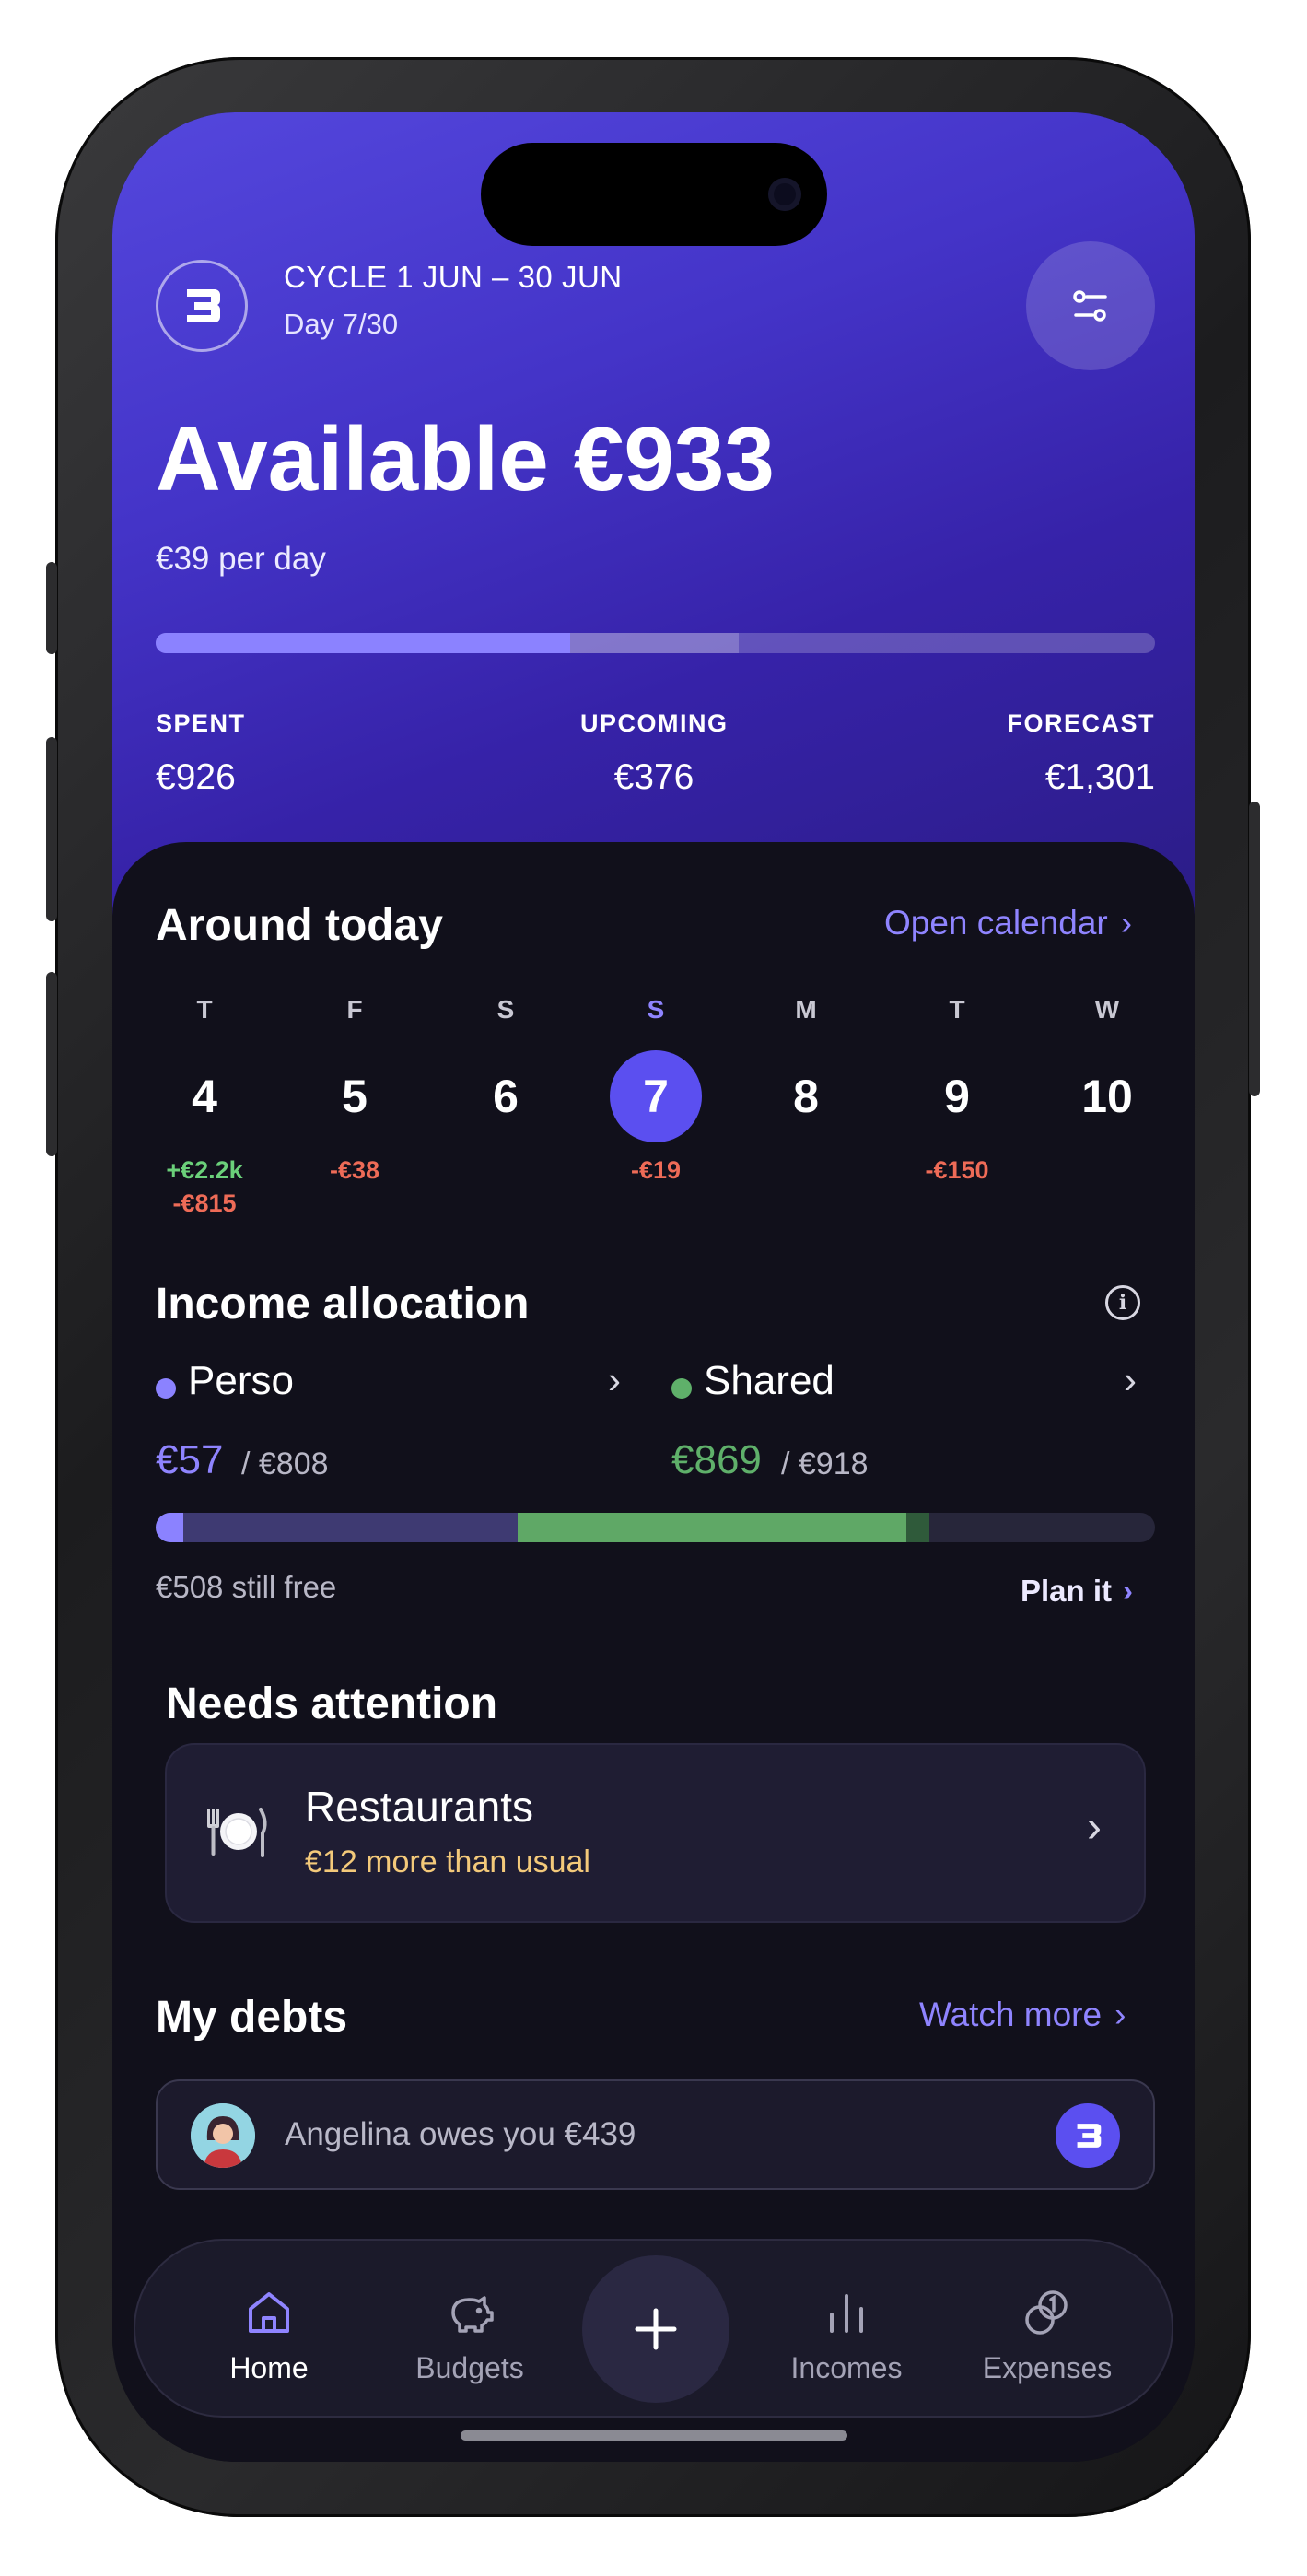  I want to click on spent-value: €926, so click(196, 777).